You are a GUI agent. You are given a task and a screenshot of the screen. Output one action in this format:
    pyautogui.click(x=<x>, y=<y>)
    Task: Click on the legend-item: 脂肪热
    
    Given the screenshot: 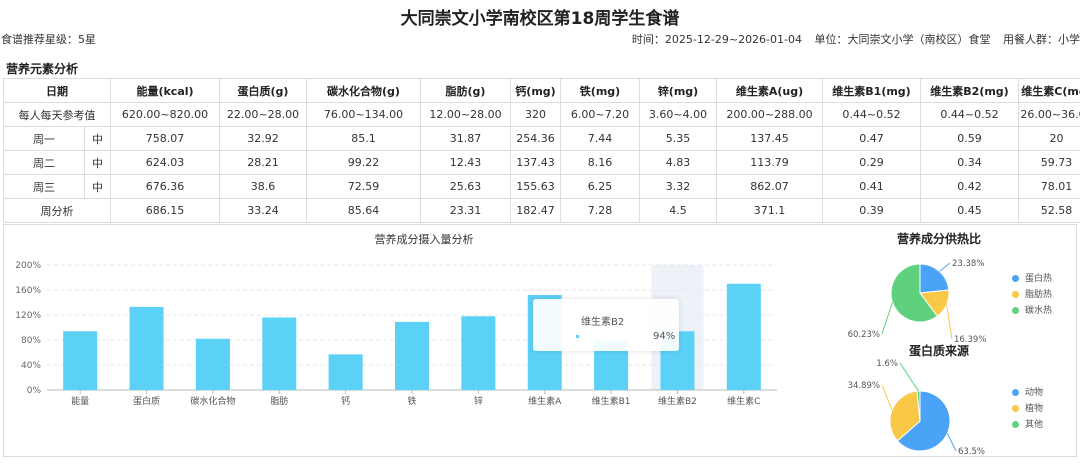 What is the action you would take?
    pyautogui.click(x=1032, y=295)
    